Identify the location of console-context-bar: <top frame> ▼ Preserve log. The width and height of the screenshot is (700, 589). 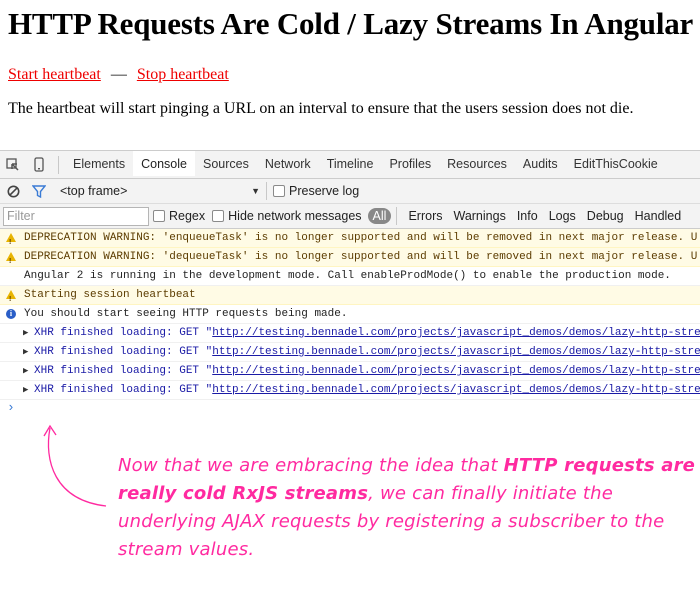
(350, 191).